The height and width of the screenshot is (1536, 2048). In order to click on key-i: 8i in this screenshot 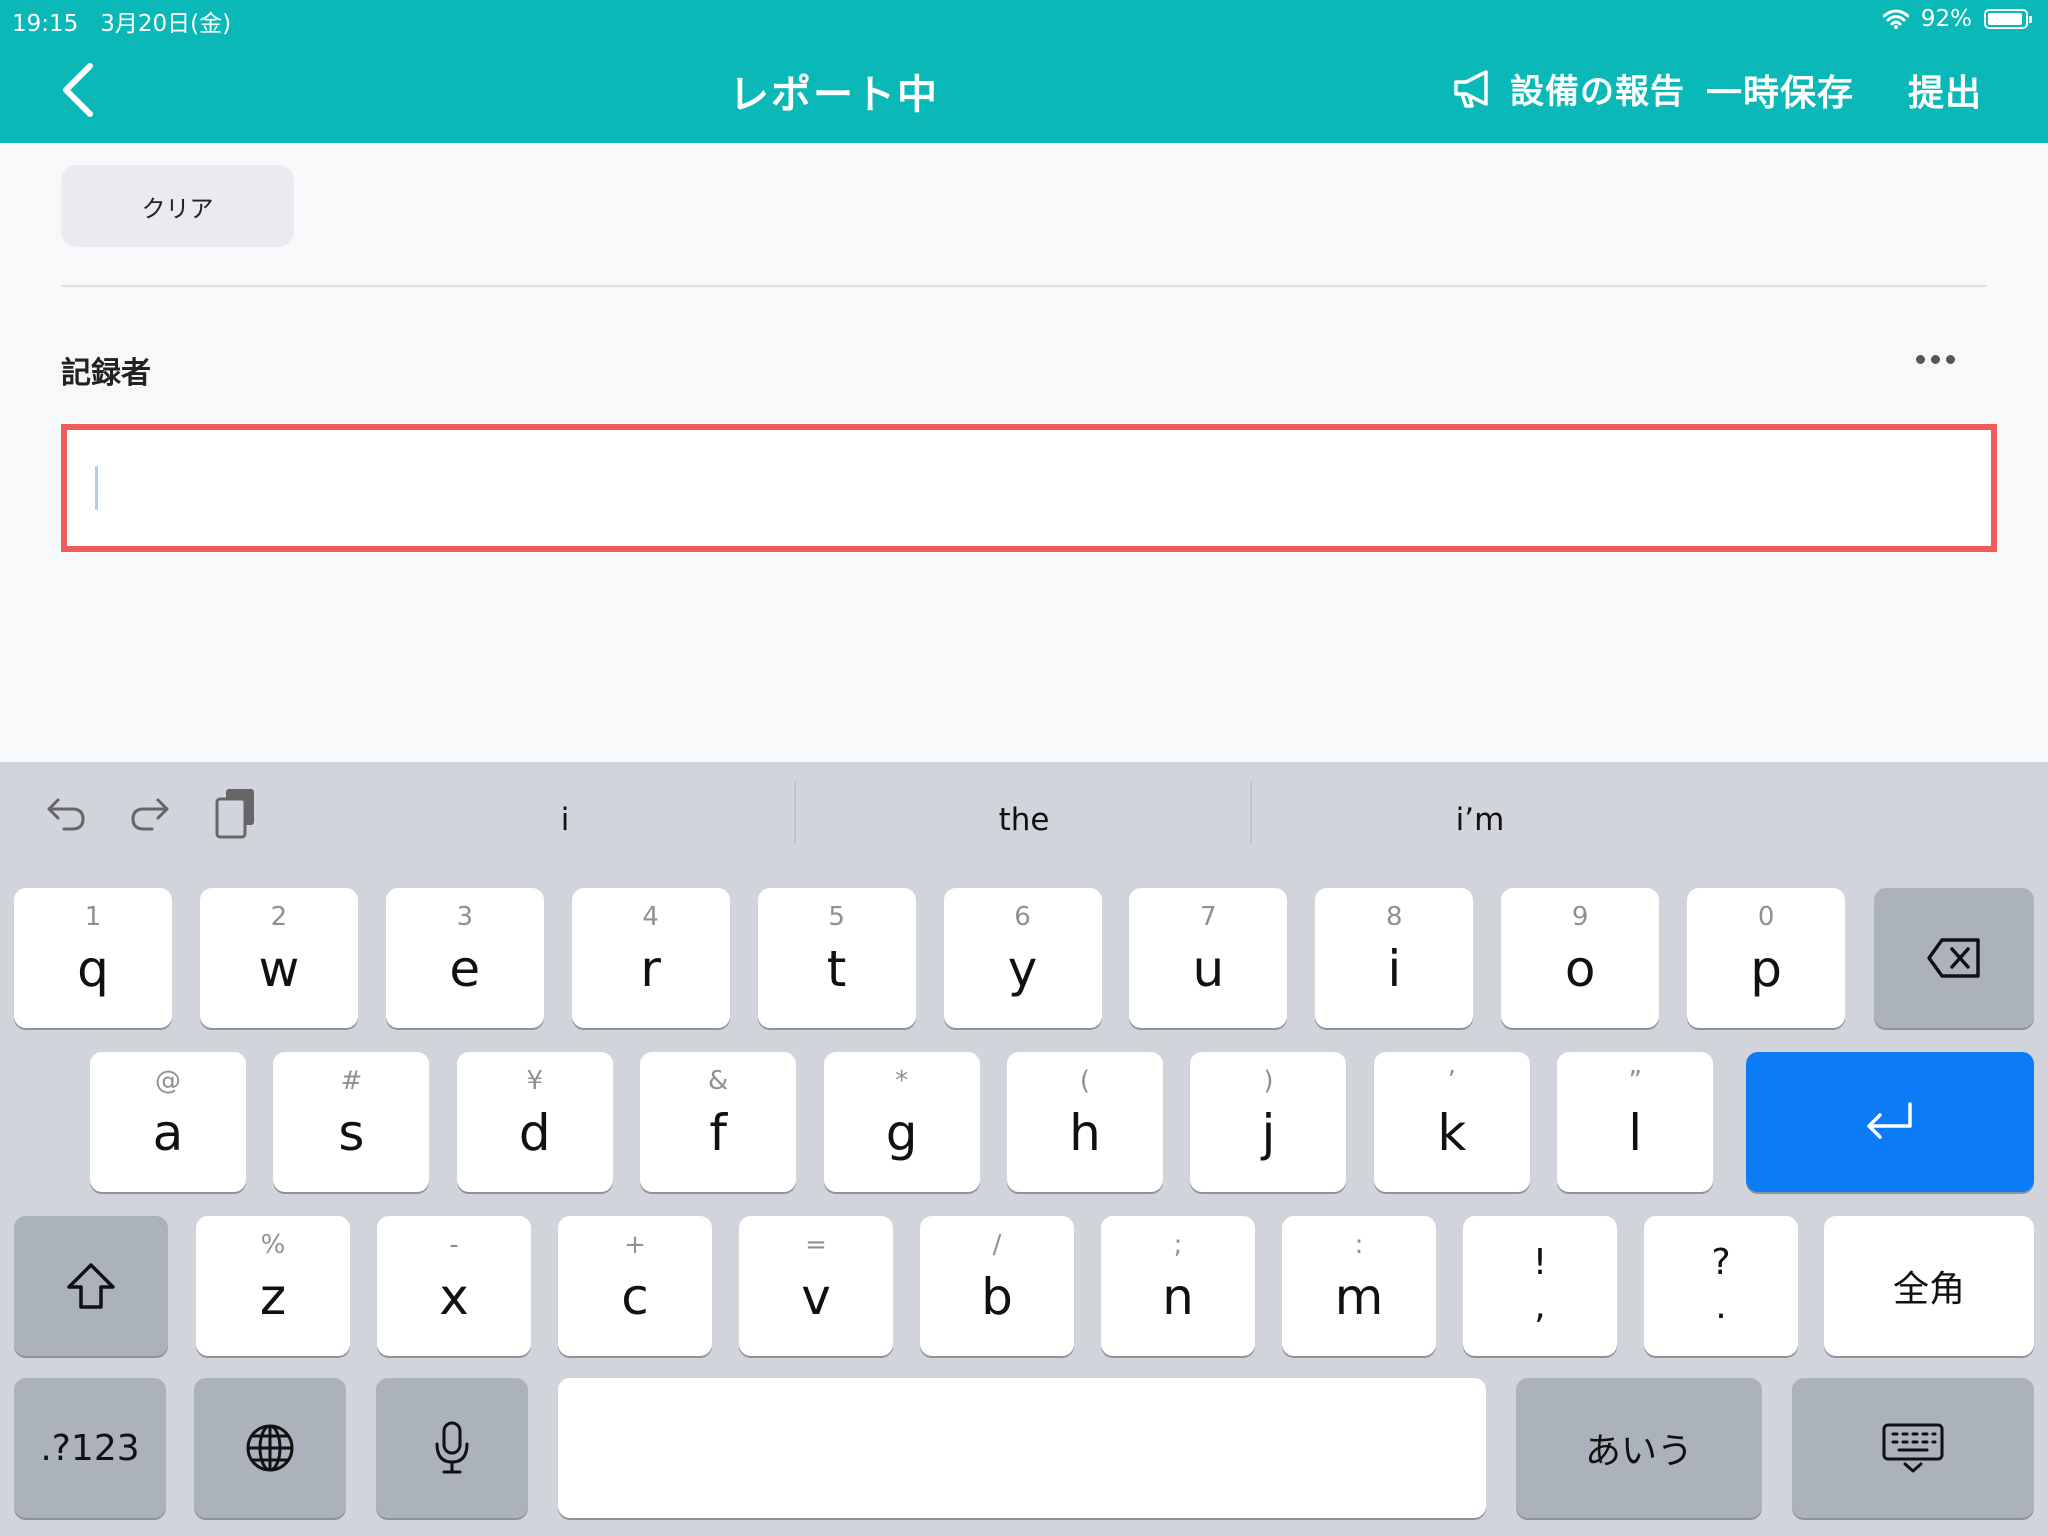, I will do `click(1394, 958)`.